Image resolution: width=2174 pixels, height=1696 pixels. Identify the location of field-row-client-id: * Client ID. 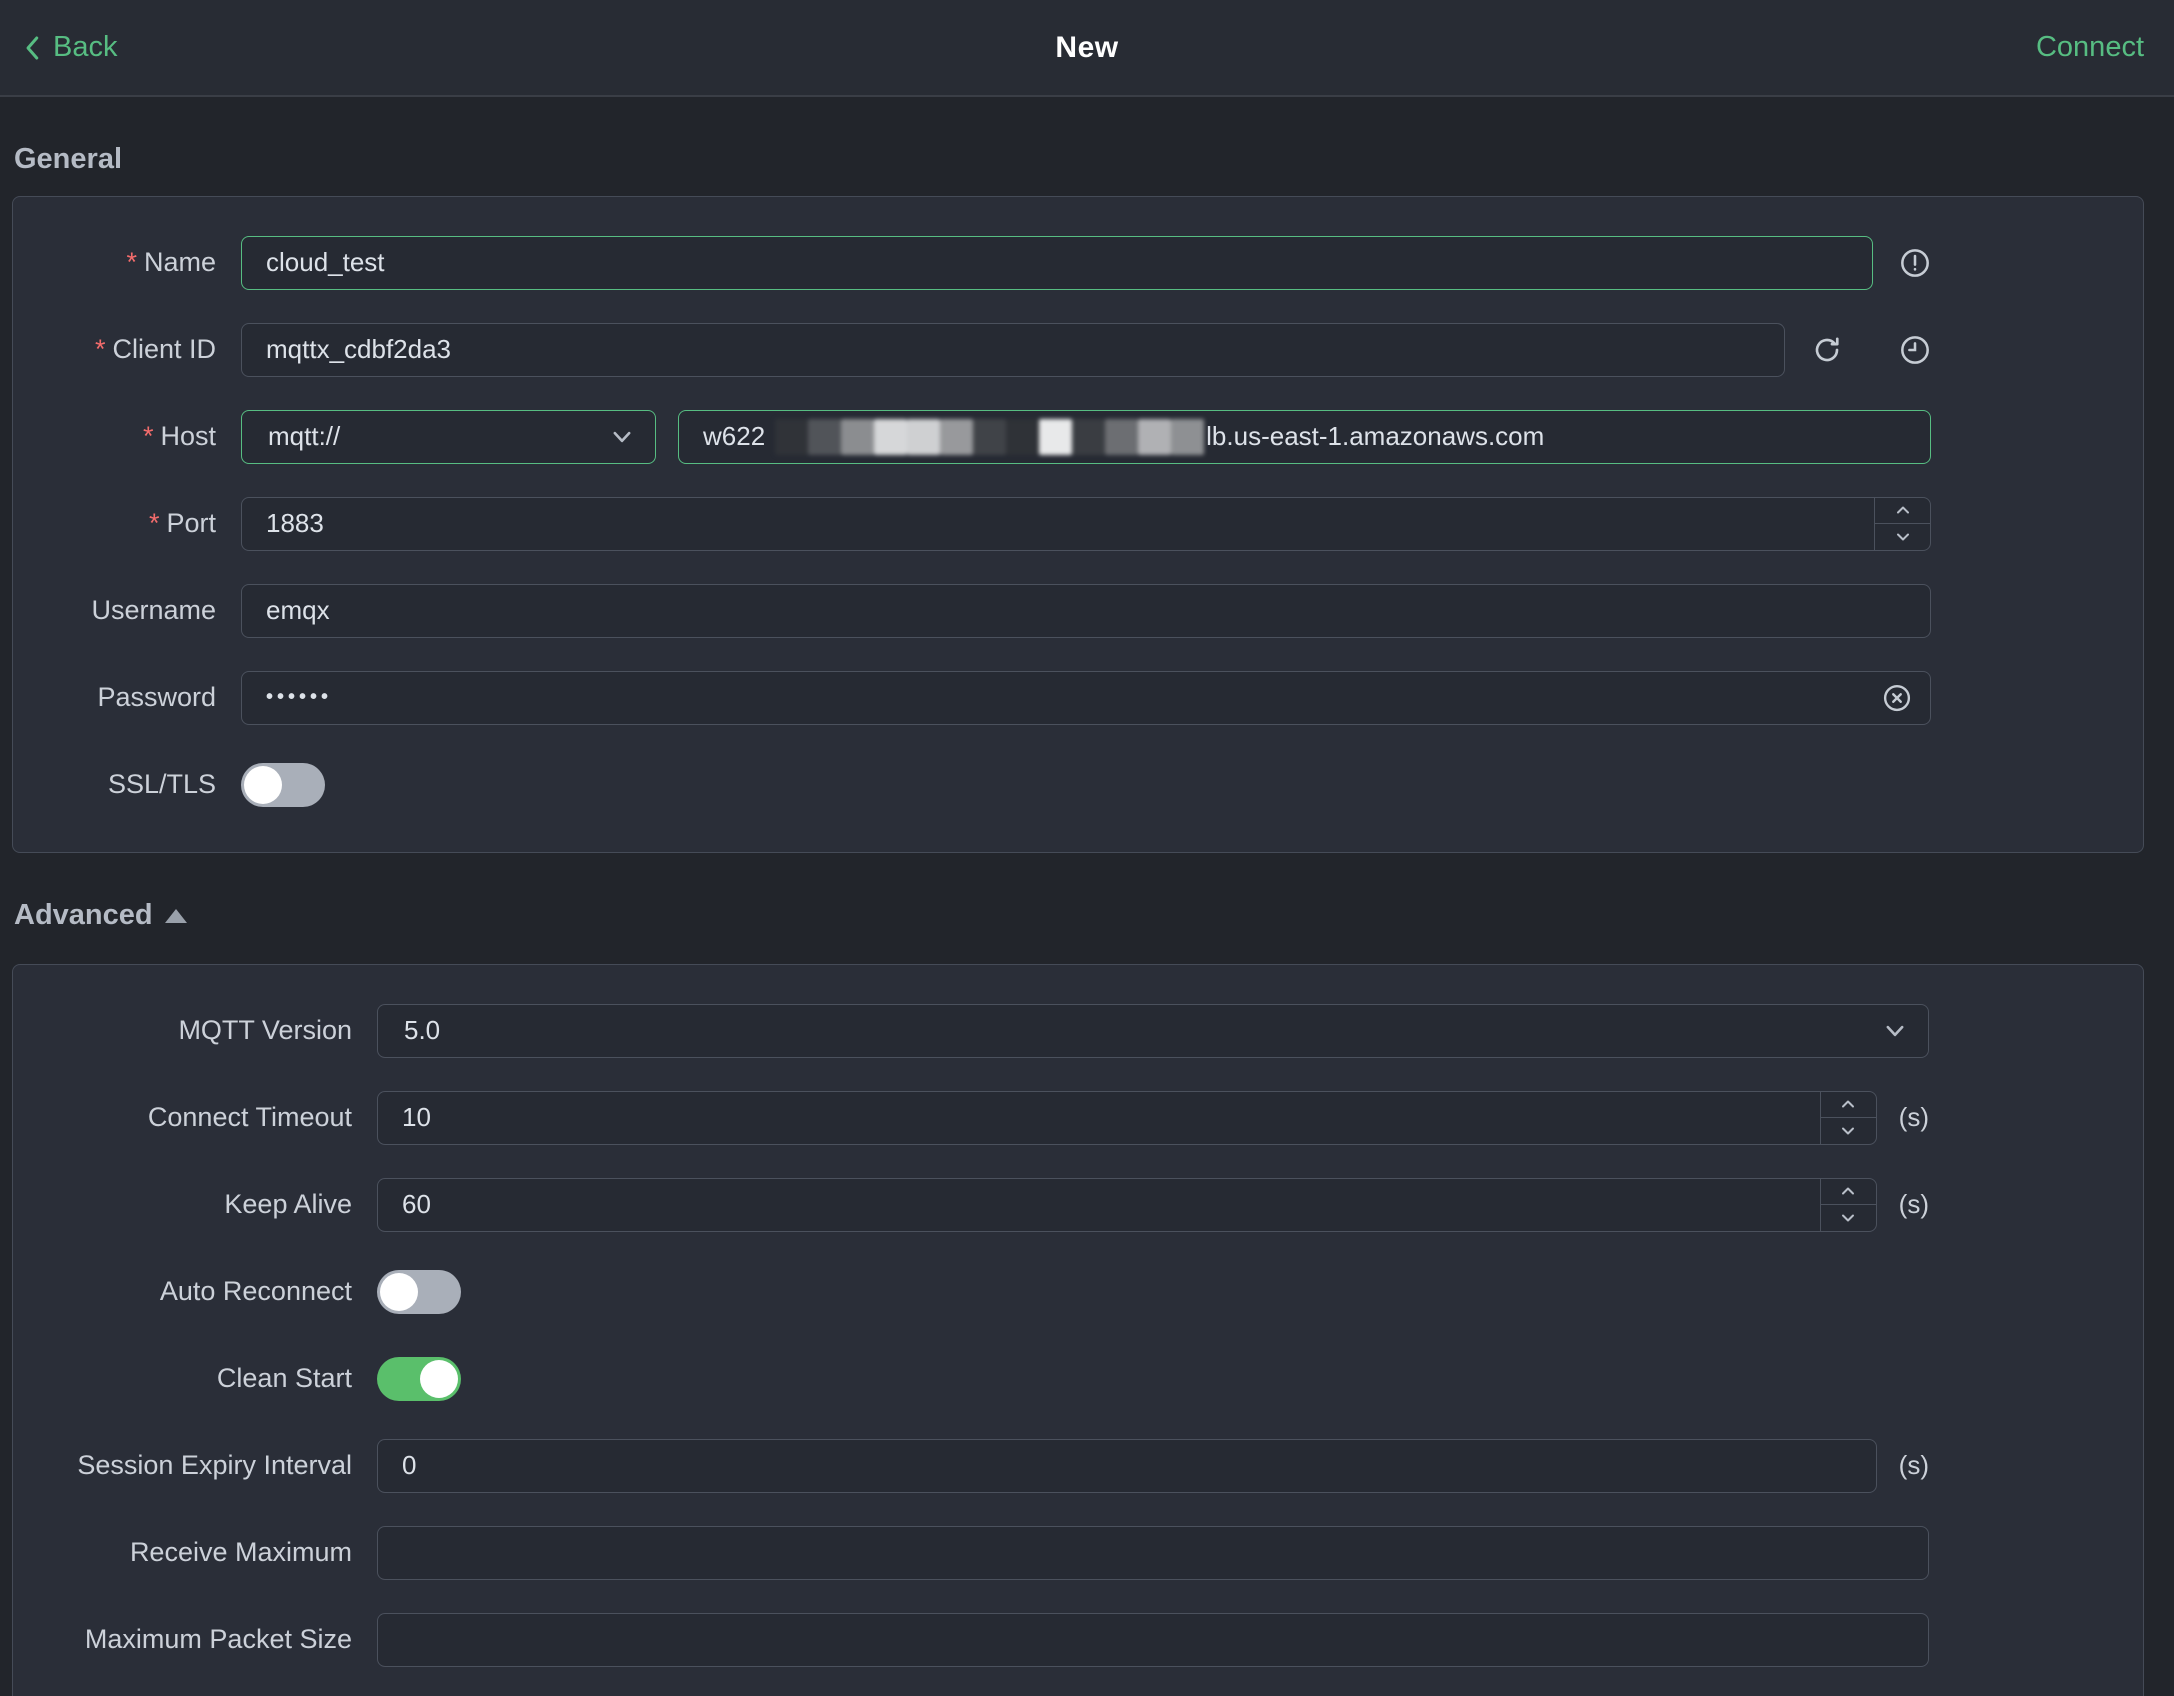
(1078, 349).